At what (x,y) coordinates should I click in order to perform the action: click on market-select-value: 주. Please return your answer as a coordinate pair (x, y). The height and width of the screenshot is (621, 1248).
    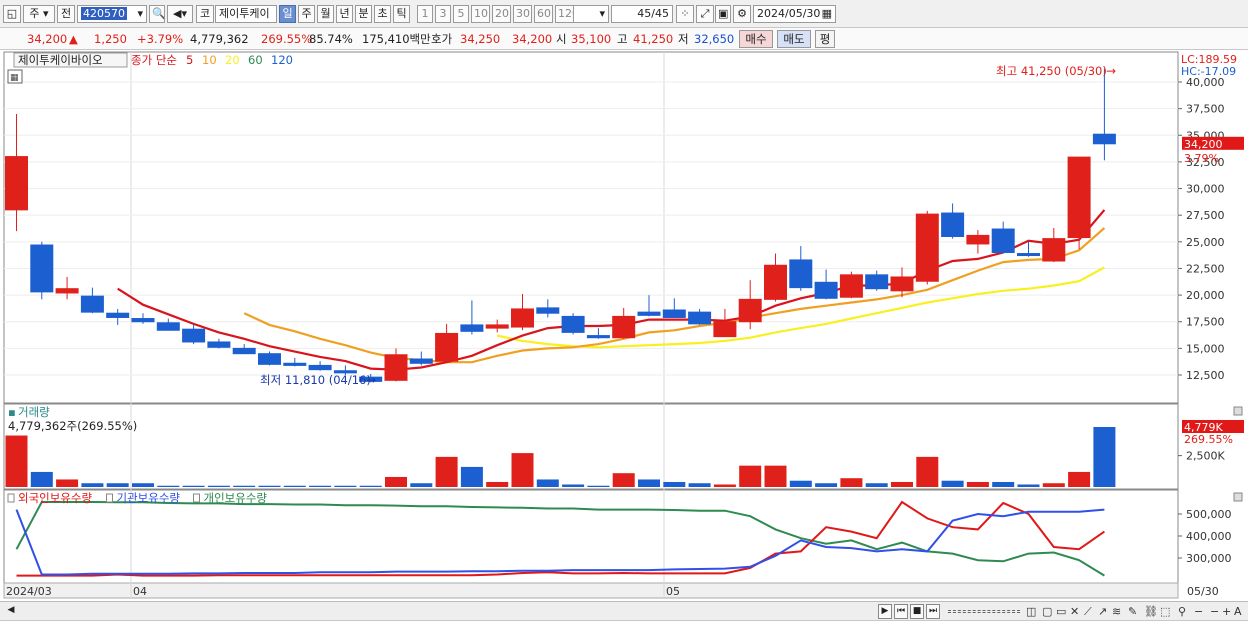
    Looking at the image, I should click on (34, 13).